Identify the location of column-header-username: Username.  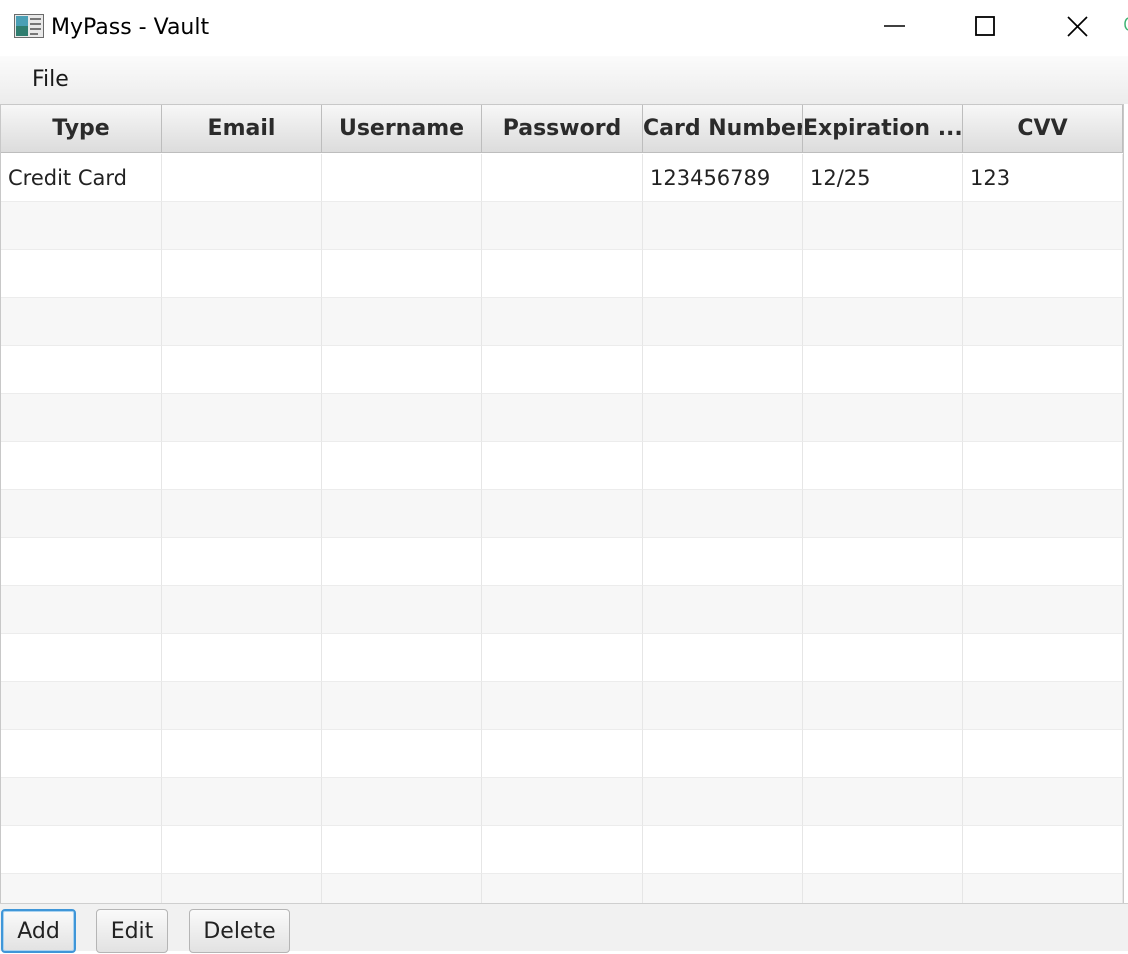
(402, 129).